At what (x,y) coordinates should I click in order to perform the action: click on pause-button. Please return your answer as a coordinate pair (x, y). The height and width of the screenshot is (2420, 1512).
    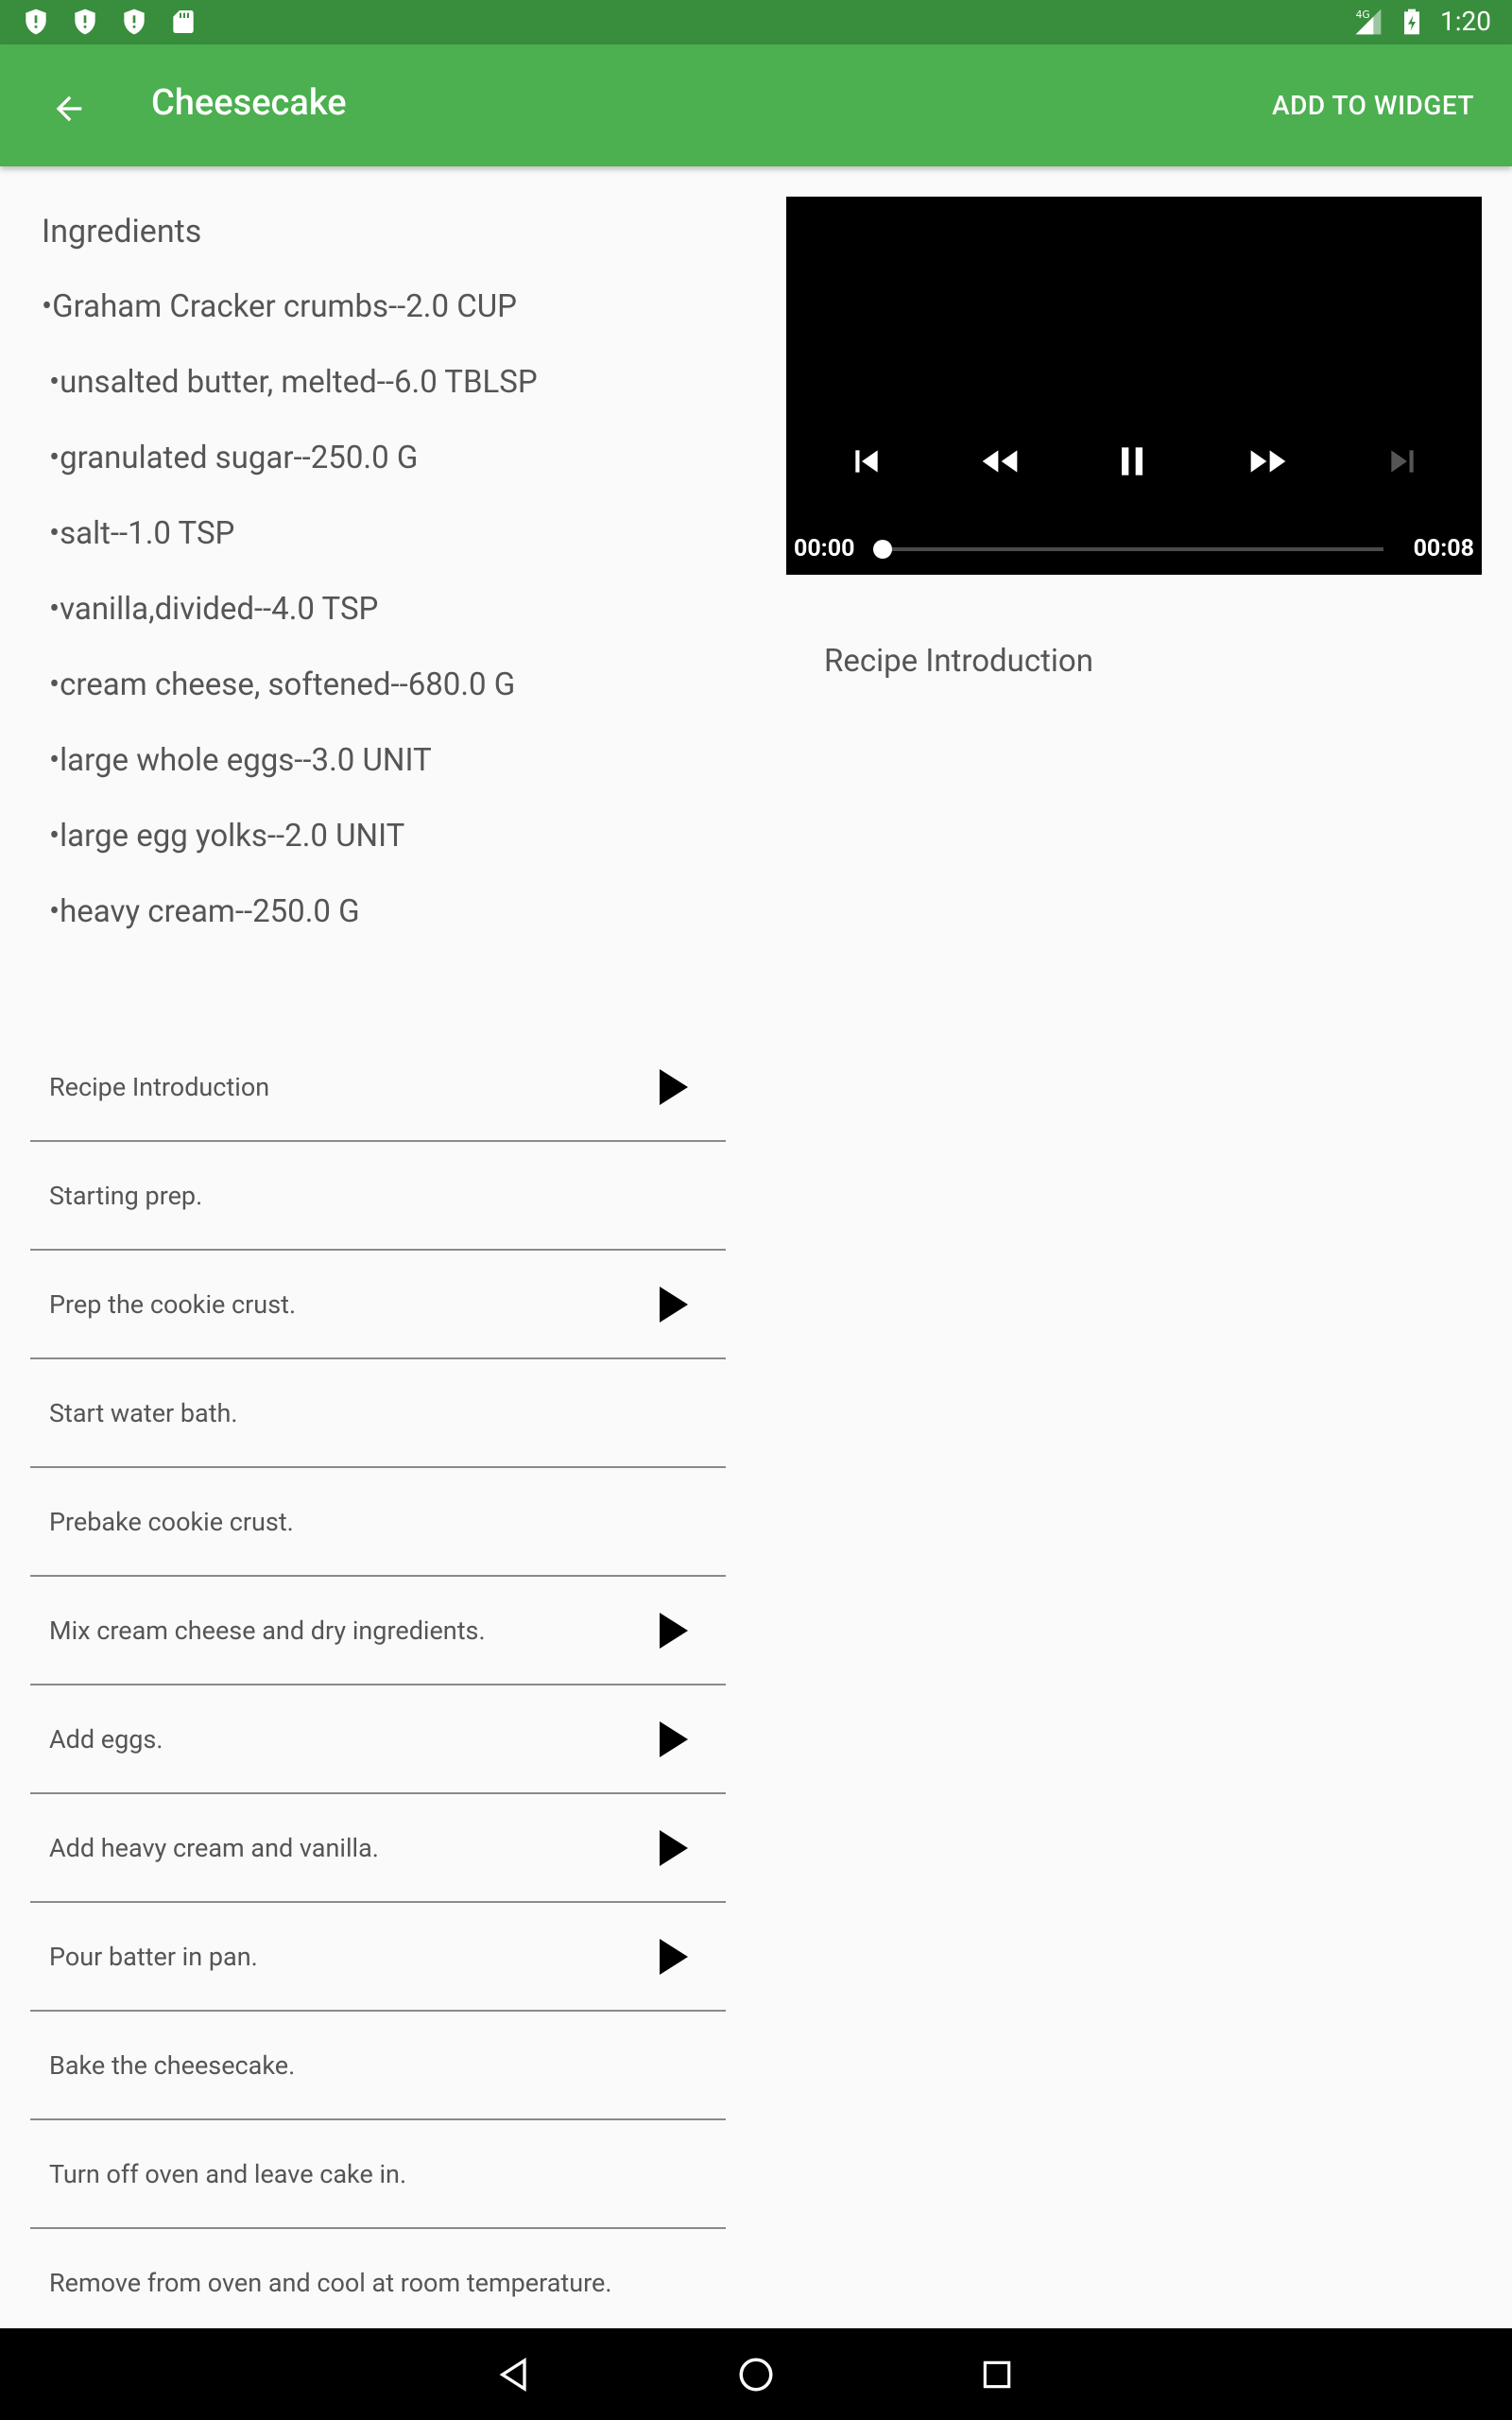
    Looking at the image, I should click on (1132, 462).